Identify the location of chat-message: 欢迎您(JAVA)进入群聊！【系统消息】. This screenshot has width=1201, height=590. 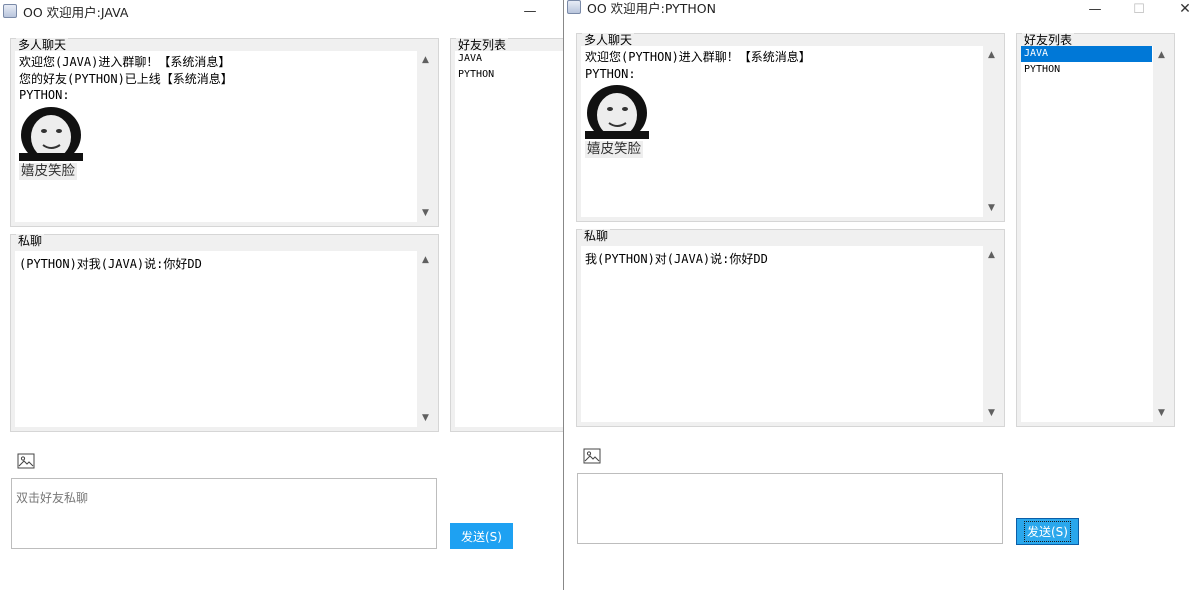
(125, 62).